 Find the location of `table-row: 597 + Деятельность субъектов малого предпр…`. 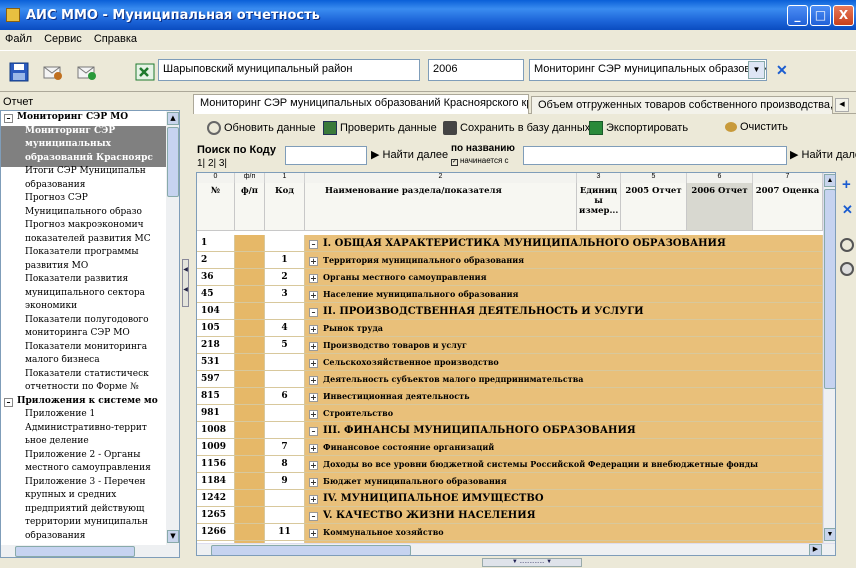

table-row: 597 + Деятельность субъектов малого предпр… is located at coordinates (510, 379).